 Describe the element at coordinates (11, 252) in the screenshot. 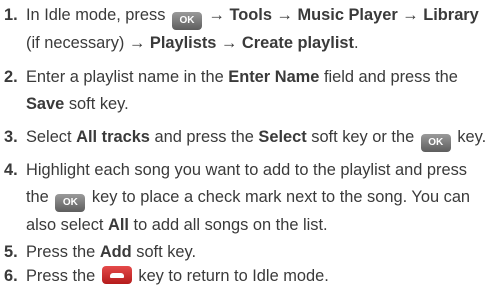

I see `step-number: 5.` at that location.